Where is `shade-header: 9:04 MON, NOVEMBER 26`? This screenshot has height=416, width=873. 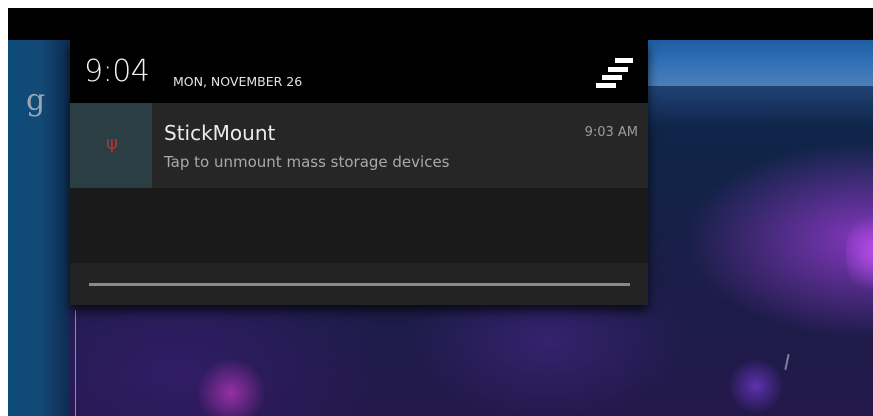
shade-header: 9:04 MON, NOVEMBER 26 is located at coordinates (359, 71).